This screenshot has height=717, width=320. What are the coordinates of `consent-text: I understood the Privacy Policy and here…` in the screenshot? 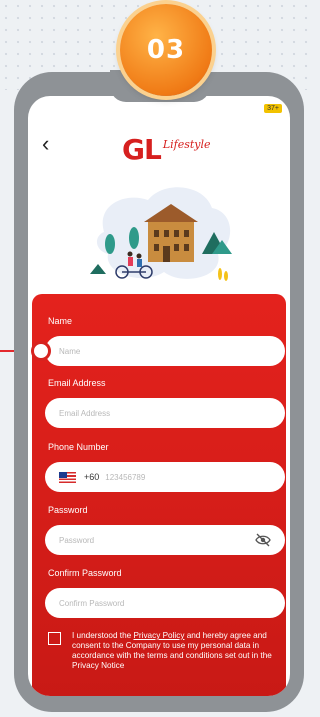 It's located at (174, 651).